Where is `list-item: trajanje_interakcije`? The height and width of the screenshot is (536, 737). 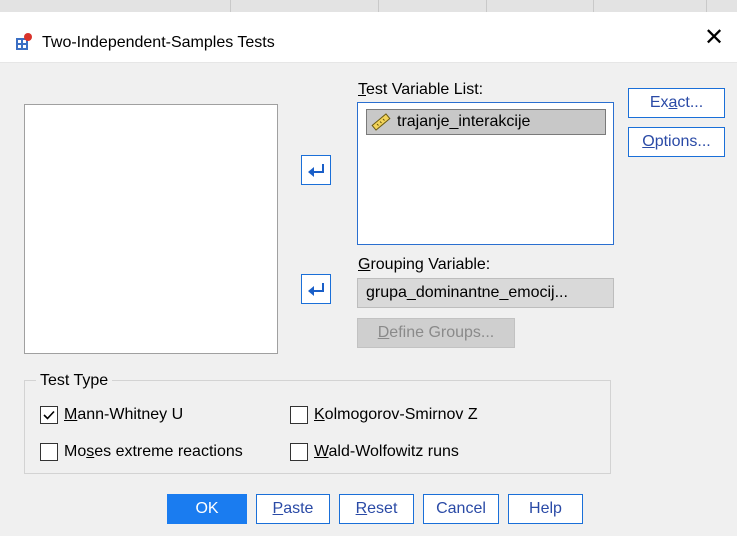 list-item: trajanje_interakcije is located at coordinates (486, 122).